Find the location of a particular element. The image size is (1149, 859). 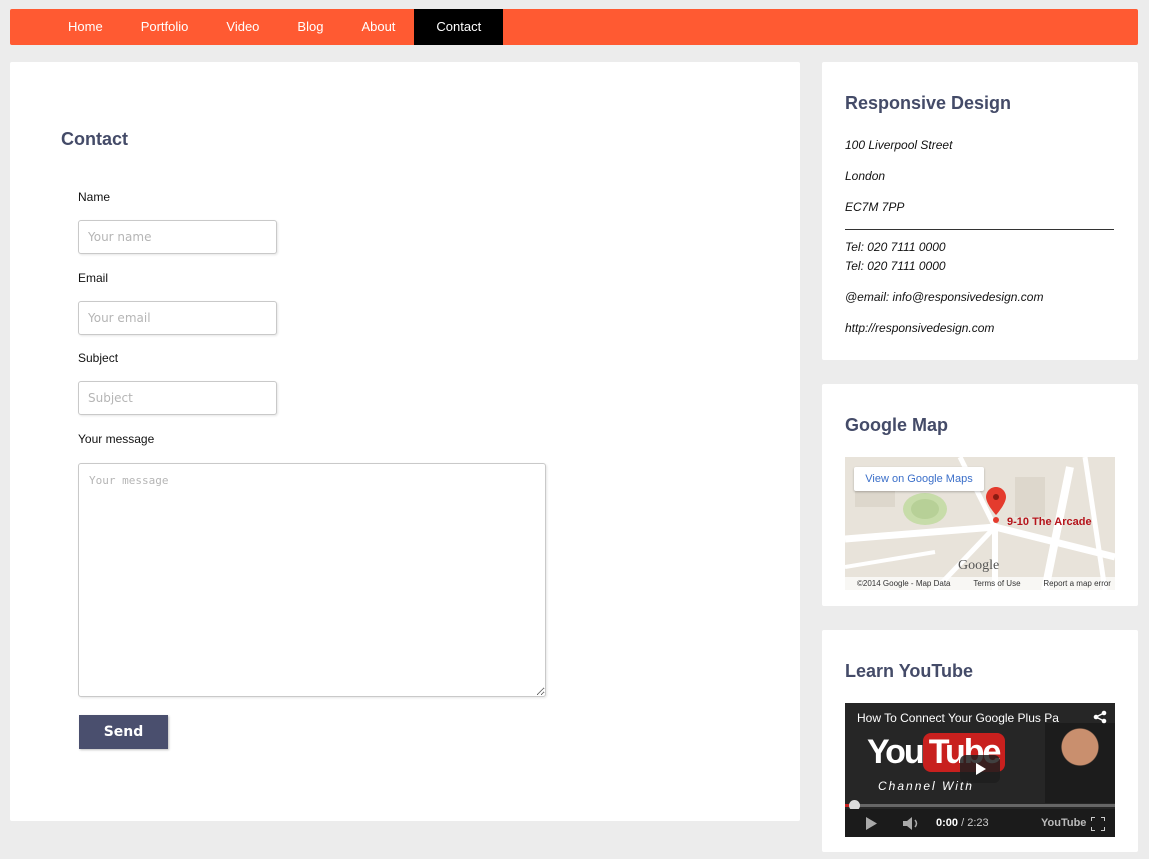

share-icon is located at coordinates (1100, 717).